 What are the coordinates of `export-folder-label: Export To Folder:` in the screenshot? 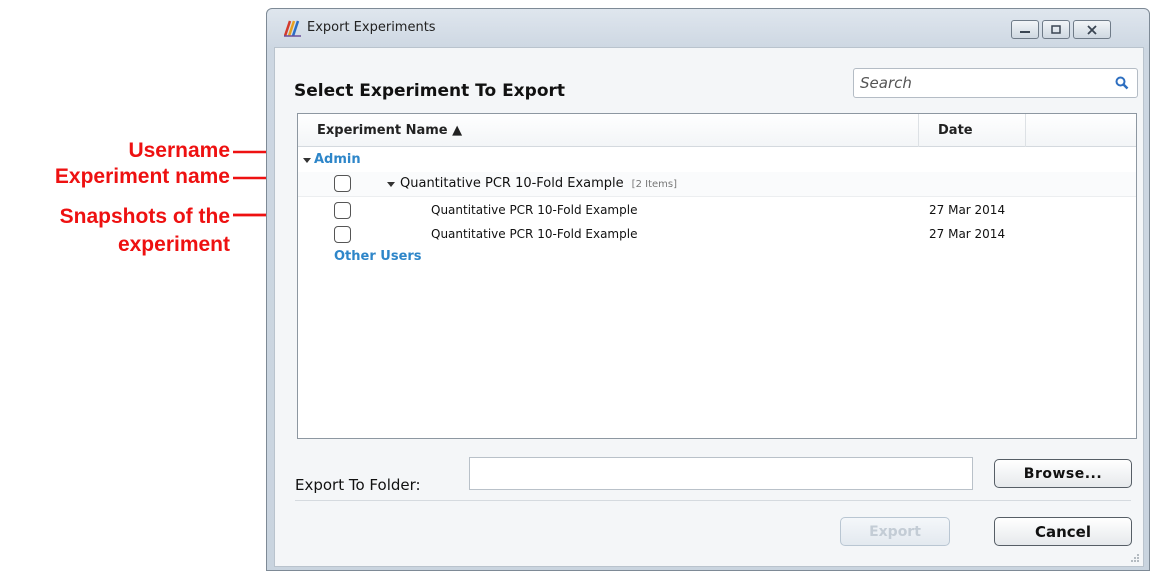 It's located at (358, 485).